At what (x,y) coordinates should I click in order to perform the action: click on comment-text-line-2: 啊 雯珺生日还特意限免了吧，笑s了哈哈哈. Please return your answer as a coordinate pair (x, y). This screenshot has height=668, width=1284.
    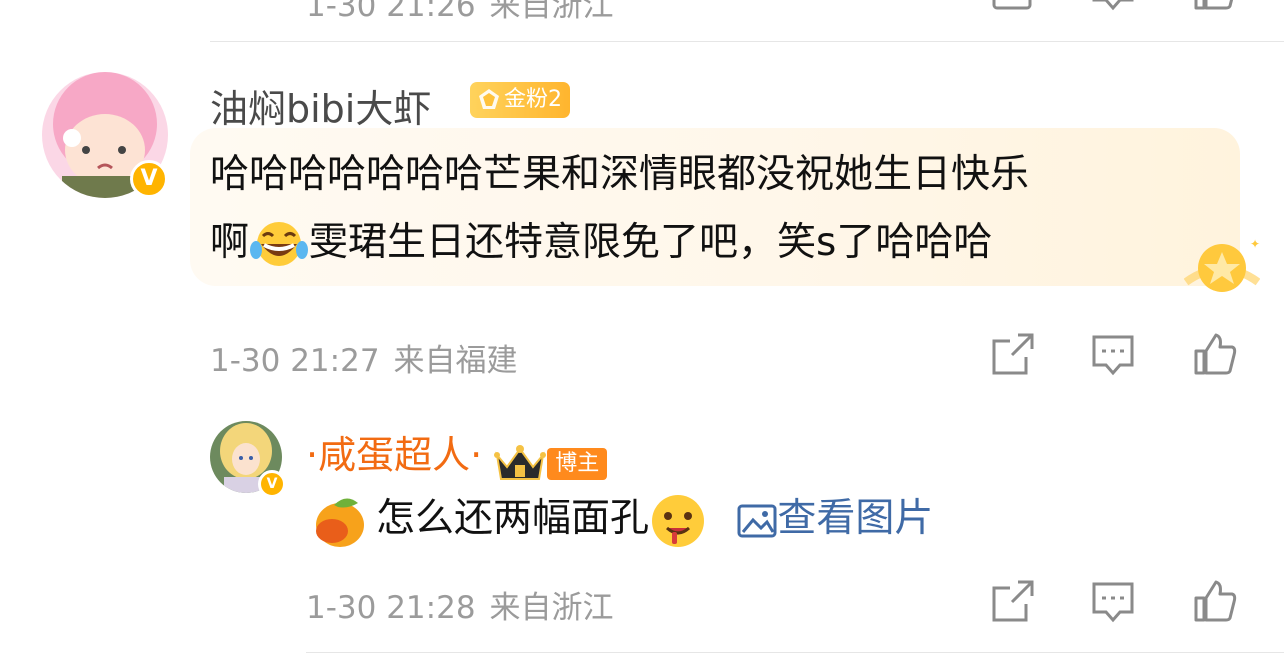
    Looking at the image, I should click on (601, 242).